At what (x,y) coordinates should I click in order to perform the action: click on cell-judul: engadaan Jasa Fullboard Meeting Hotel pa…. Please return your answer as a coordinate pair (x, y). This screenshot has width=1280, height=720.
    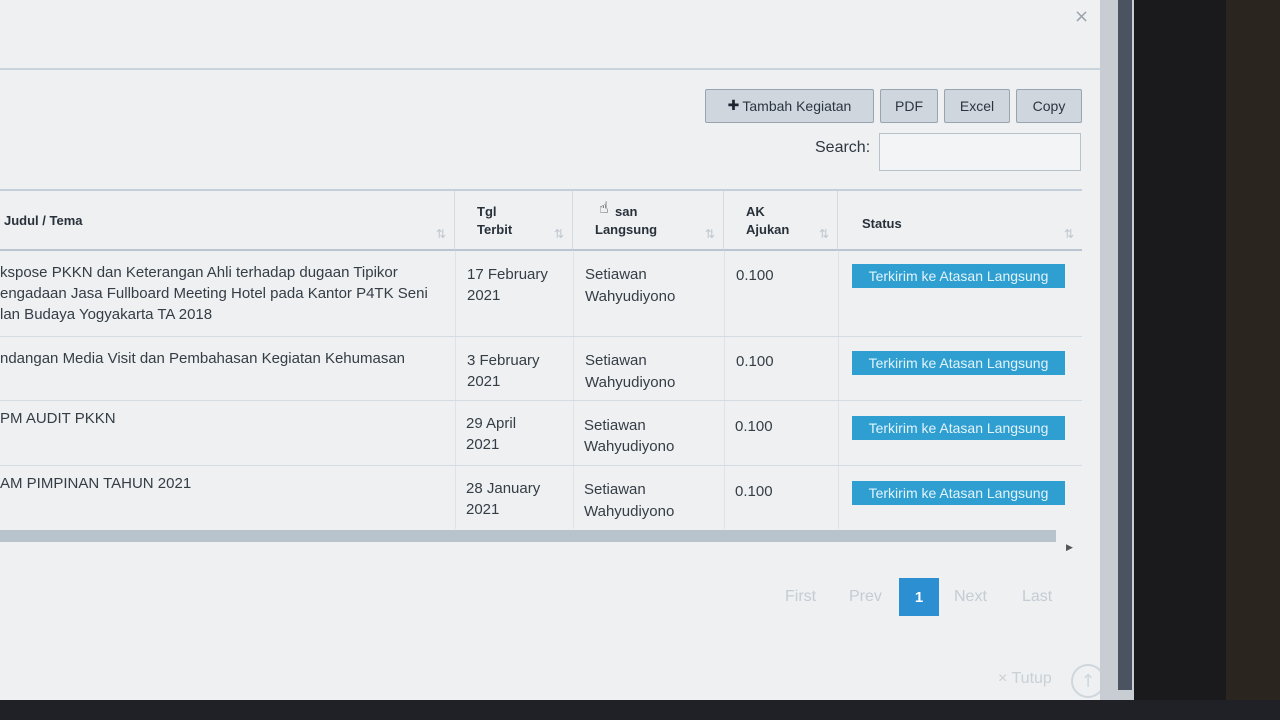
    Looking at the image, I should click on (214, 293).